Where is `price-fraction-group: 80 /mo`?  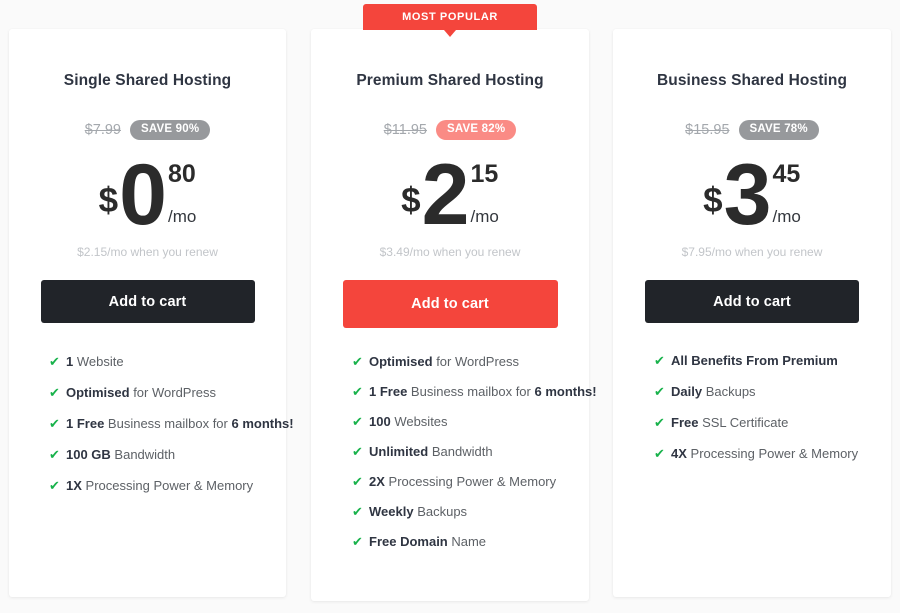 price-fraction-group: 80 /mo is located at coordinates (182, 193).